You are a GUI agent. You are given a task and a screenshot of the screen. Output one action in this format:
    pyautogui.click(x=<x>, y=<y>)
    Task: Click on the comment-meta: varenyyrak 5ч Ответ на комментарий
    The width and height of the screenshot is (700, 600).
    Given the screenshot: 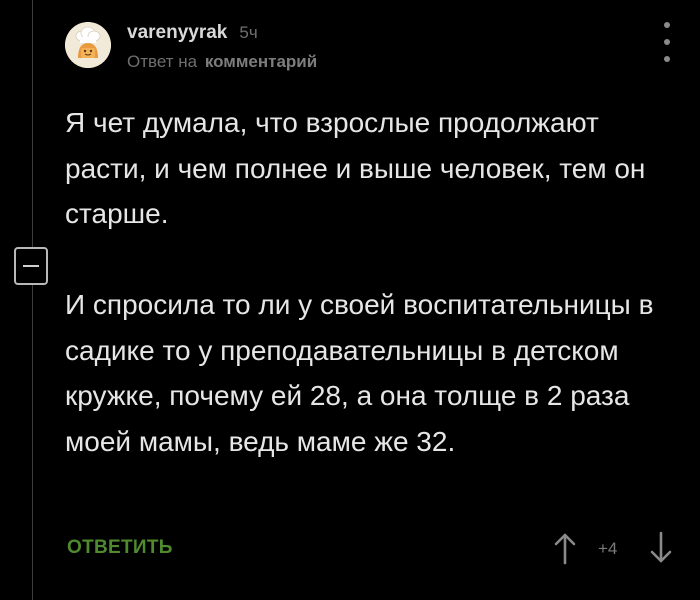 What is the action you would take?
    pyautogui.click(x=222, y=47)
    